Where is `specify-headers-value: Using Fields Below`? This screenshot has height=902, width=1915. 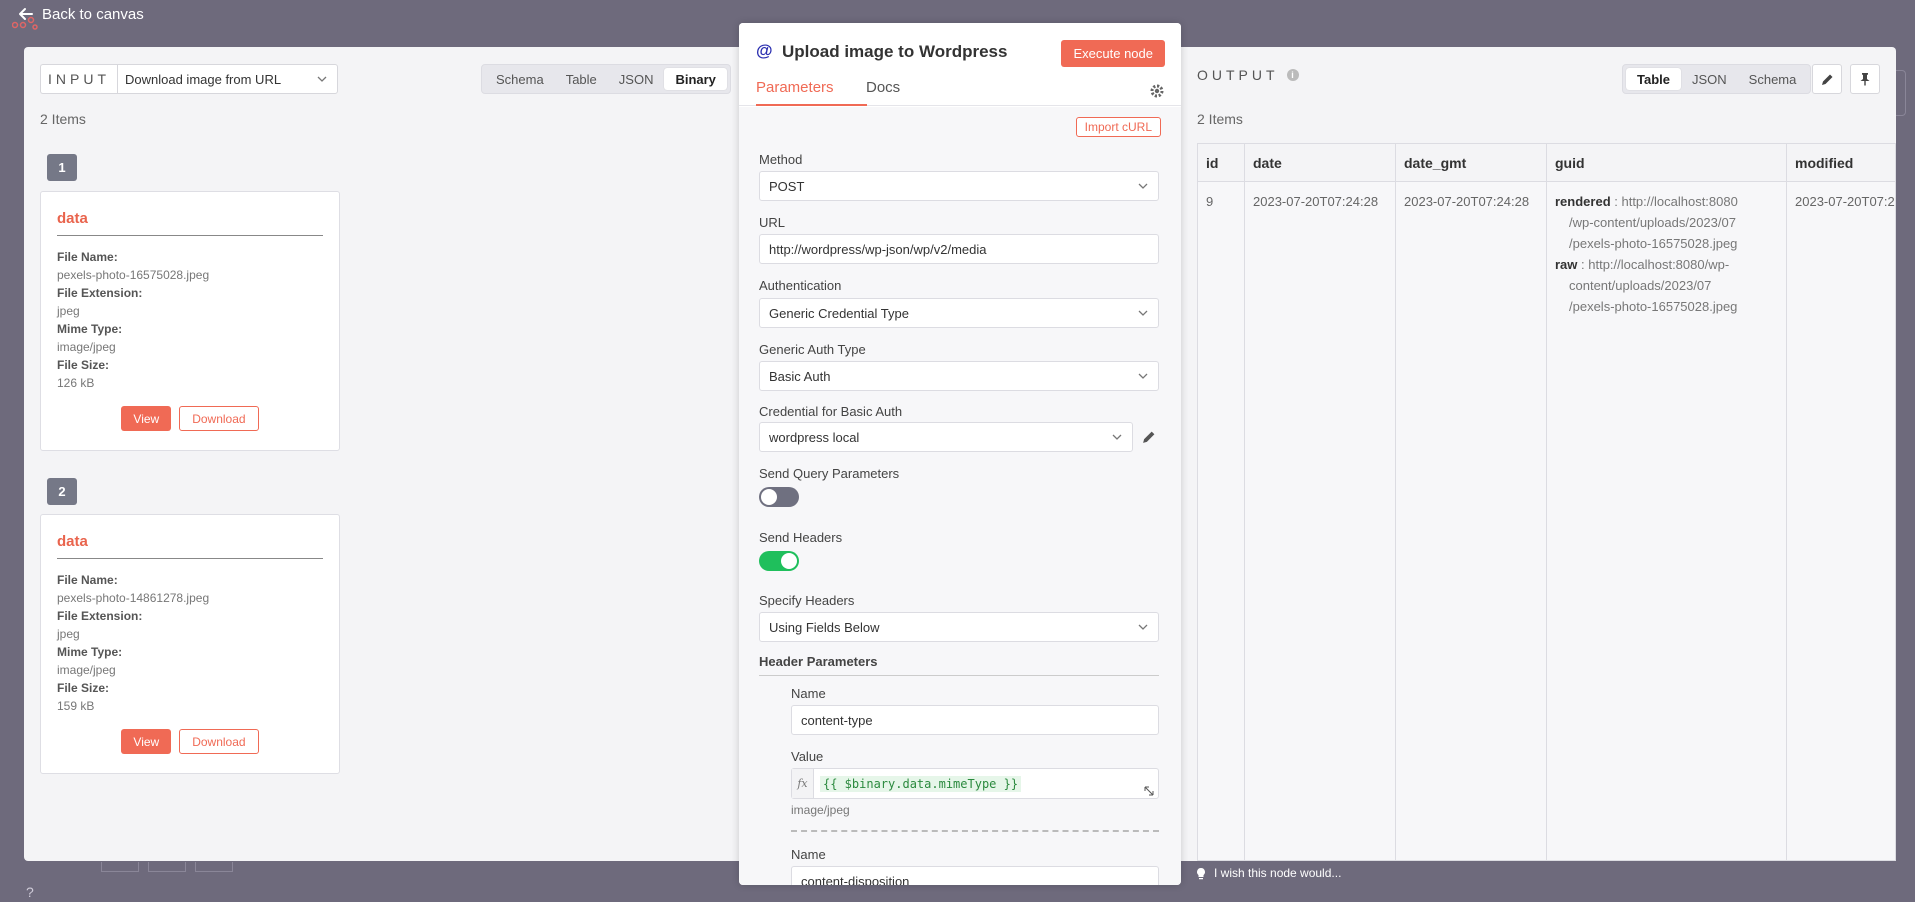
specify-headers-value: Using Fields Below is located at coordinates (824, 627).